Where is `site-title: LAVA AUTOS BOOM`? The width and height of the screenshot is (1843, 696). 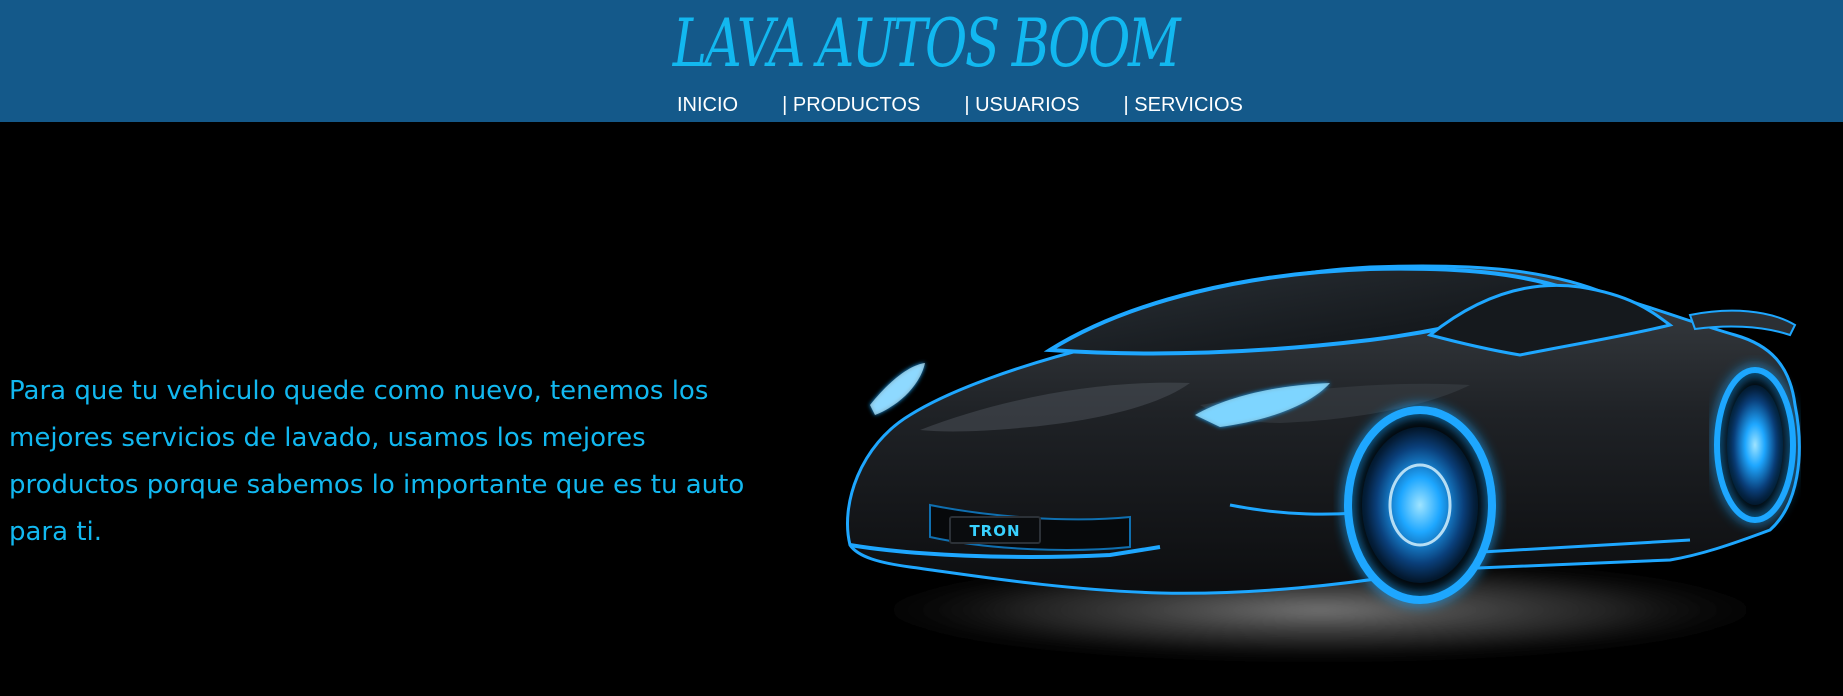 site-title: LAVA AUTOS BOOM is located at coordinates (926, 43).